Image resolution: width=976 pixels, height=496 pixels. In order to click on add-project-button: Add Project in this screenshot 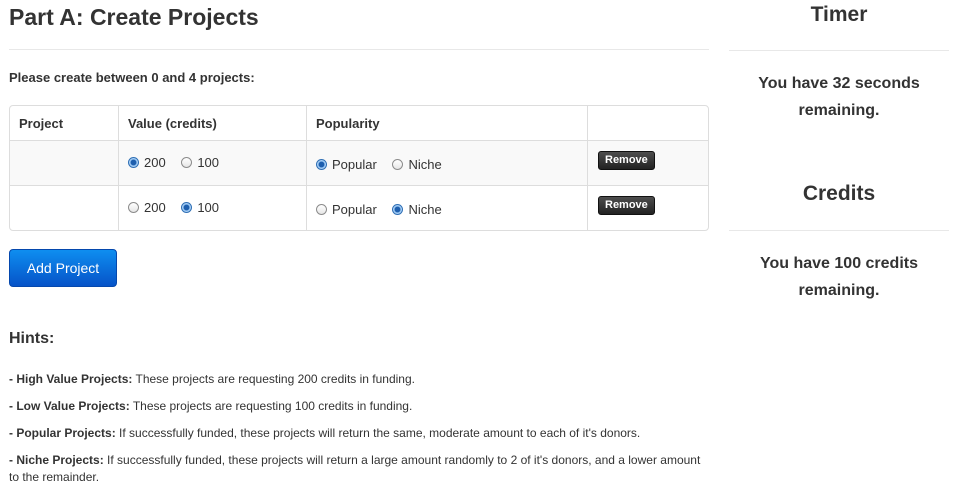, I will do `click(63, 268)`.